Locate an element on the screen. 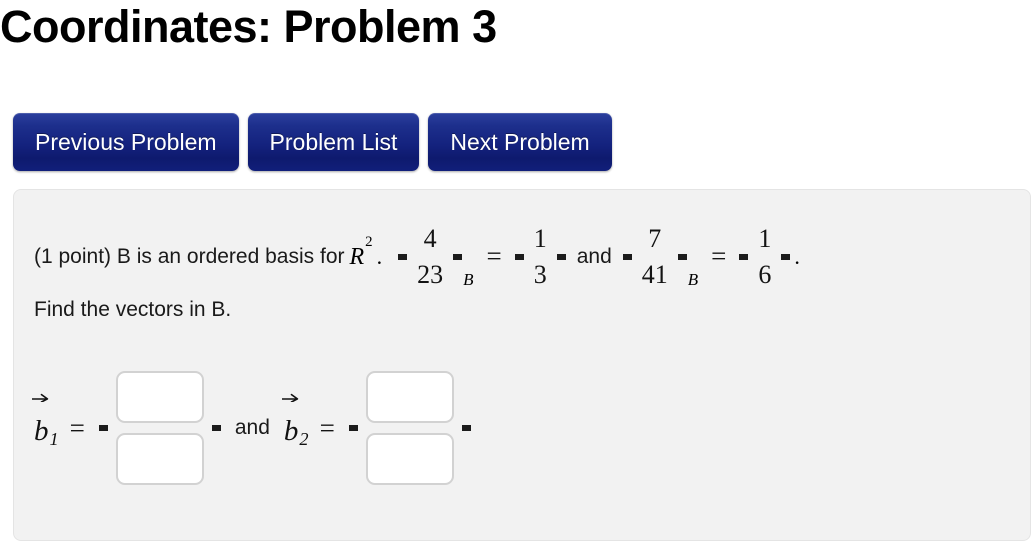 Image resolution: width=1031 pixels, height=550 pixels. equation1-rhs-vector: 1 3 is located at coordinates (540, 257).